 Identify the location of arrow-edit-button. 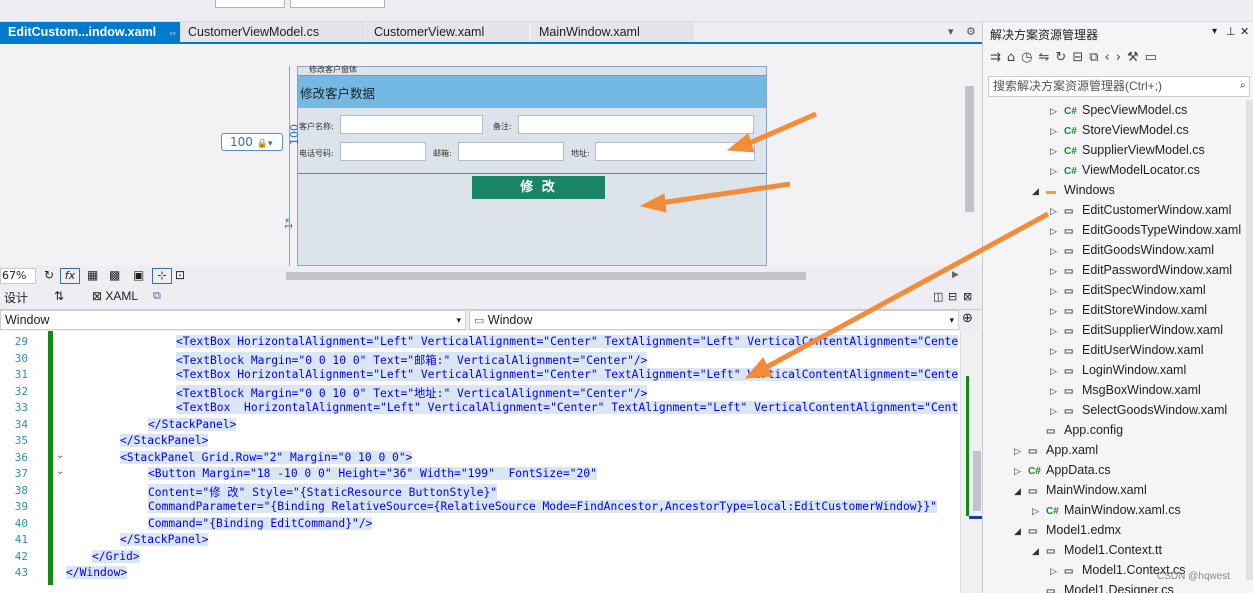
(715, 197).